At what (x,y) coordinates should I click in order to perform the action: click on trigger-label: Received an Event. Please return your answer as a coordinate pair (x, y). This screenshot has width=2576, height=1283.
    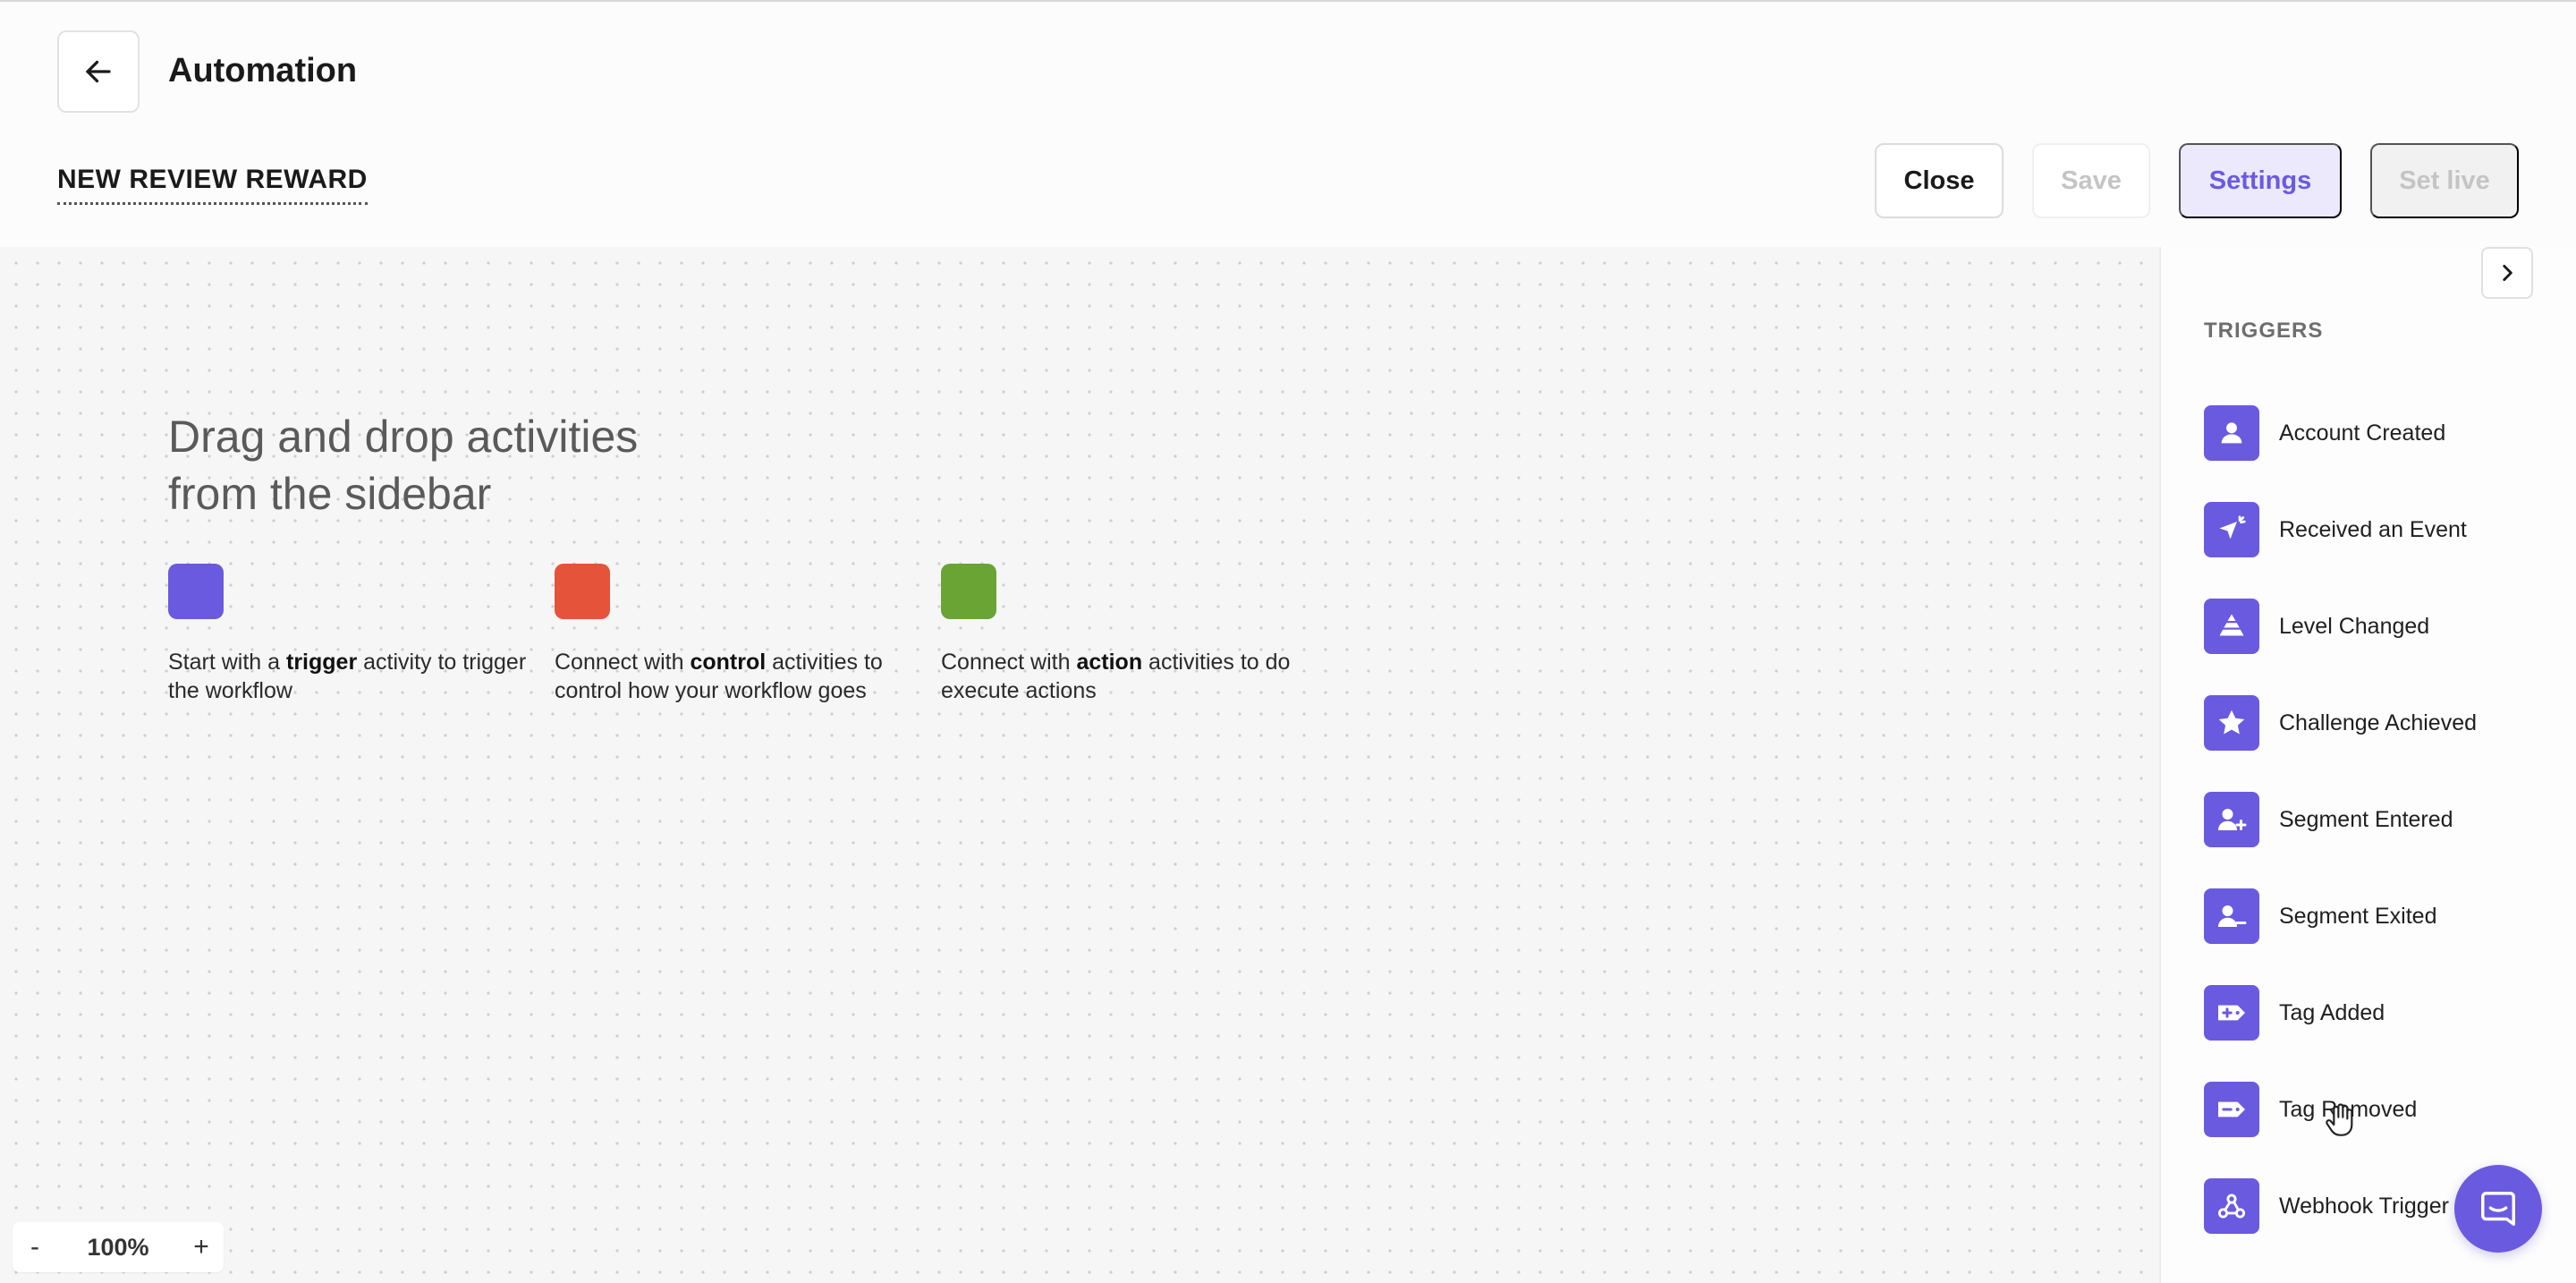
    Looking at the image, I should click on (2373, 529).